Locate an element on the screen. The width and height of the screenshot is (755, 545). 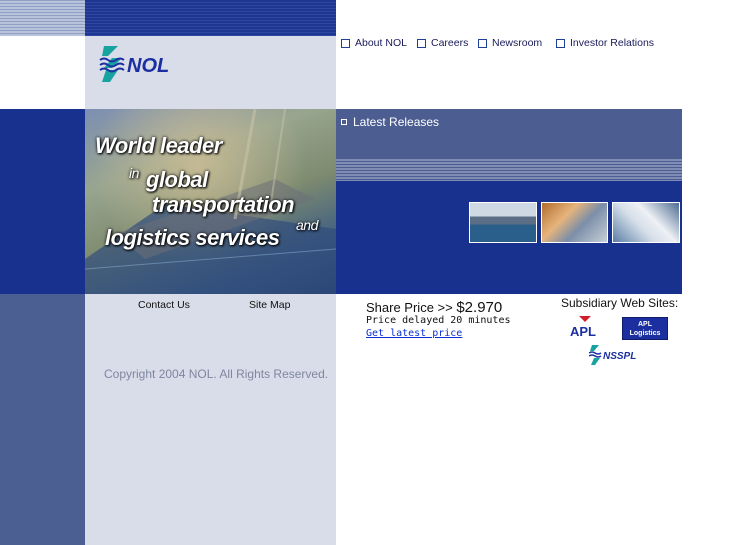
nav-careers: Careers is located at coordinates (442, 43).